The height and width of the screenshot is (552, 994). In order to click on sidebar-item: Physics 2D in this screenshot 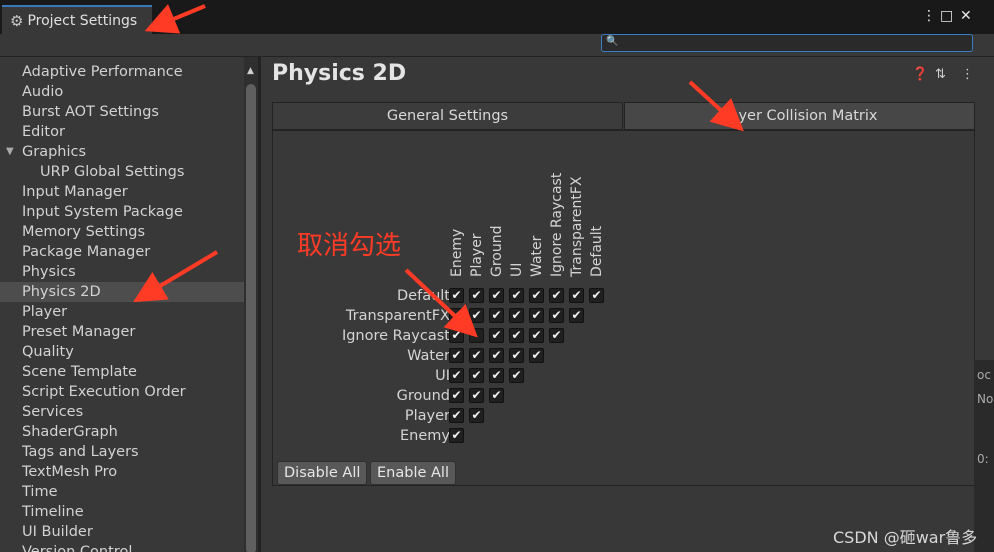, I will do `click(122, 292)`.